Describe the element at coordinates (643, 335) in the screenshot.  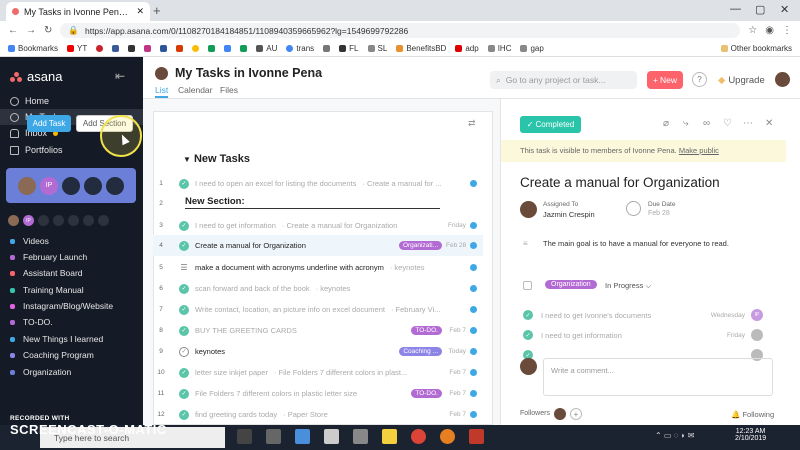
I see `subtask-row: ✓ I need to get information Friday` at that location.